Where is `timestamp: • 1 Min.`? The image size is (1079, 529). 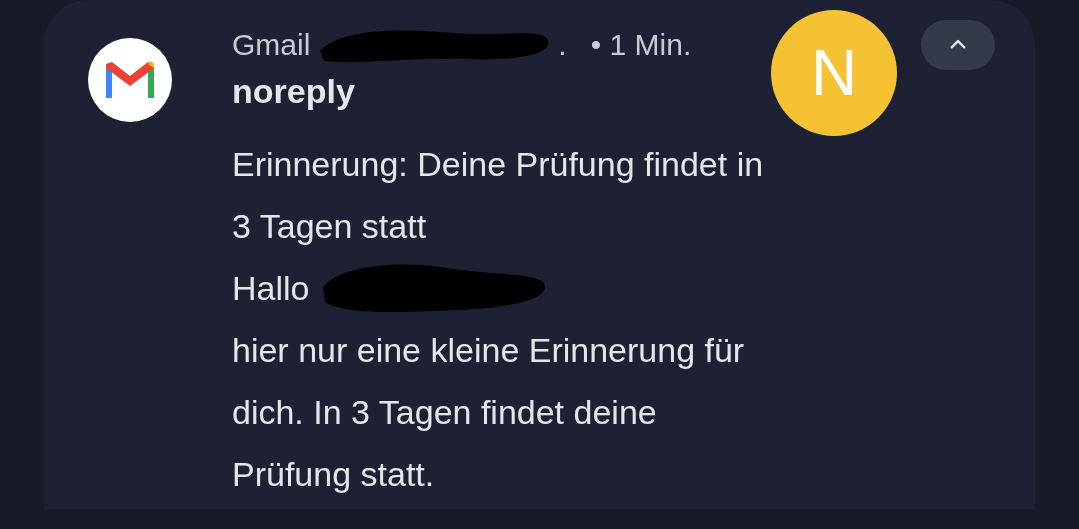
timestamp: • 1 Min. is located at coordinates (641, 44).